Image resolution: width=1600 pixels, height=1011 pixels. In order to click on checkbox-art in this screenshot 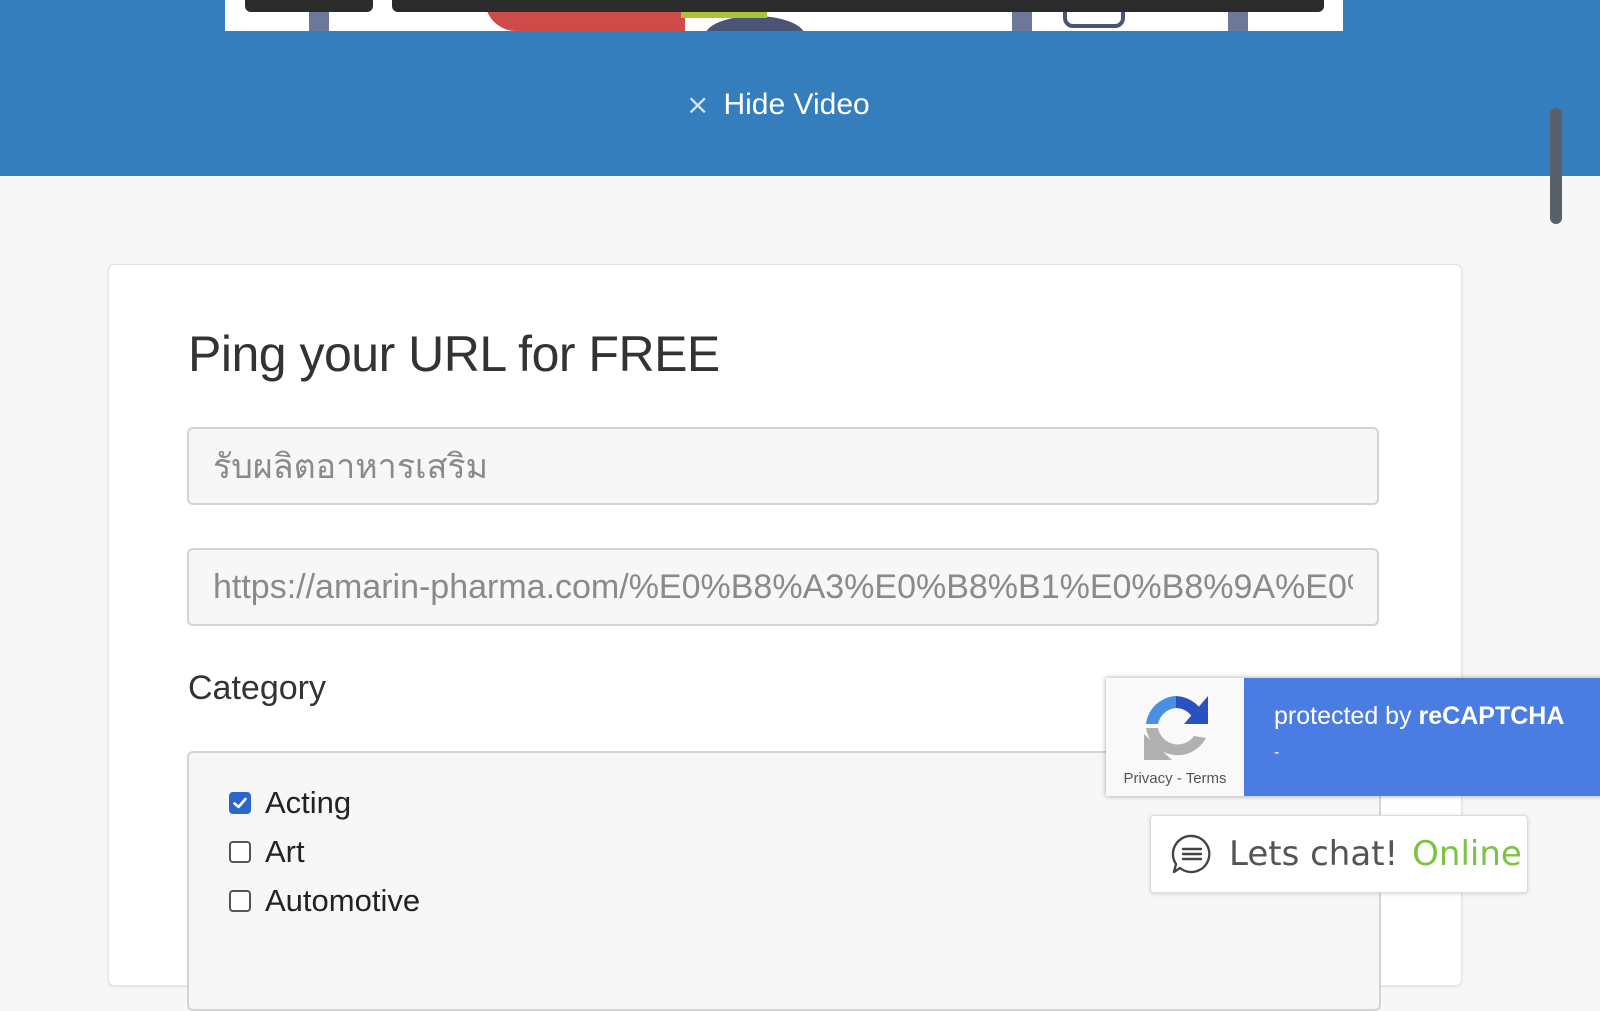, I will do `click(240, 852)`.